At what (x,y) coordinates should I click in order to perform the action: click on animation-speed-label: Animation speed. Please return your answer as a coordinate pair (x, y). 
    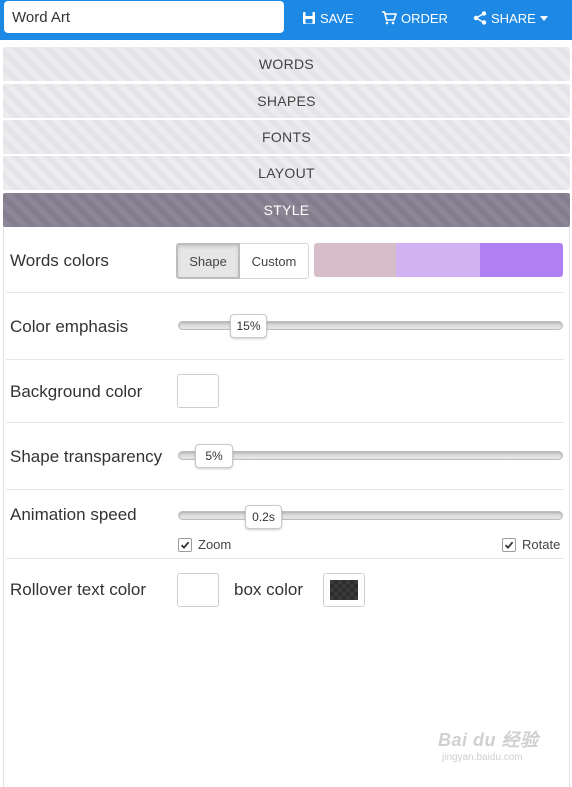
    Looking at the image, I should click on (73, 514).